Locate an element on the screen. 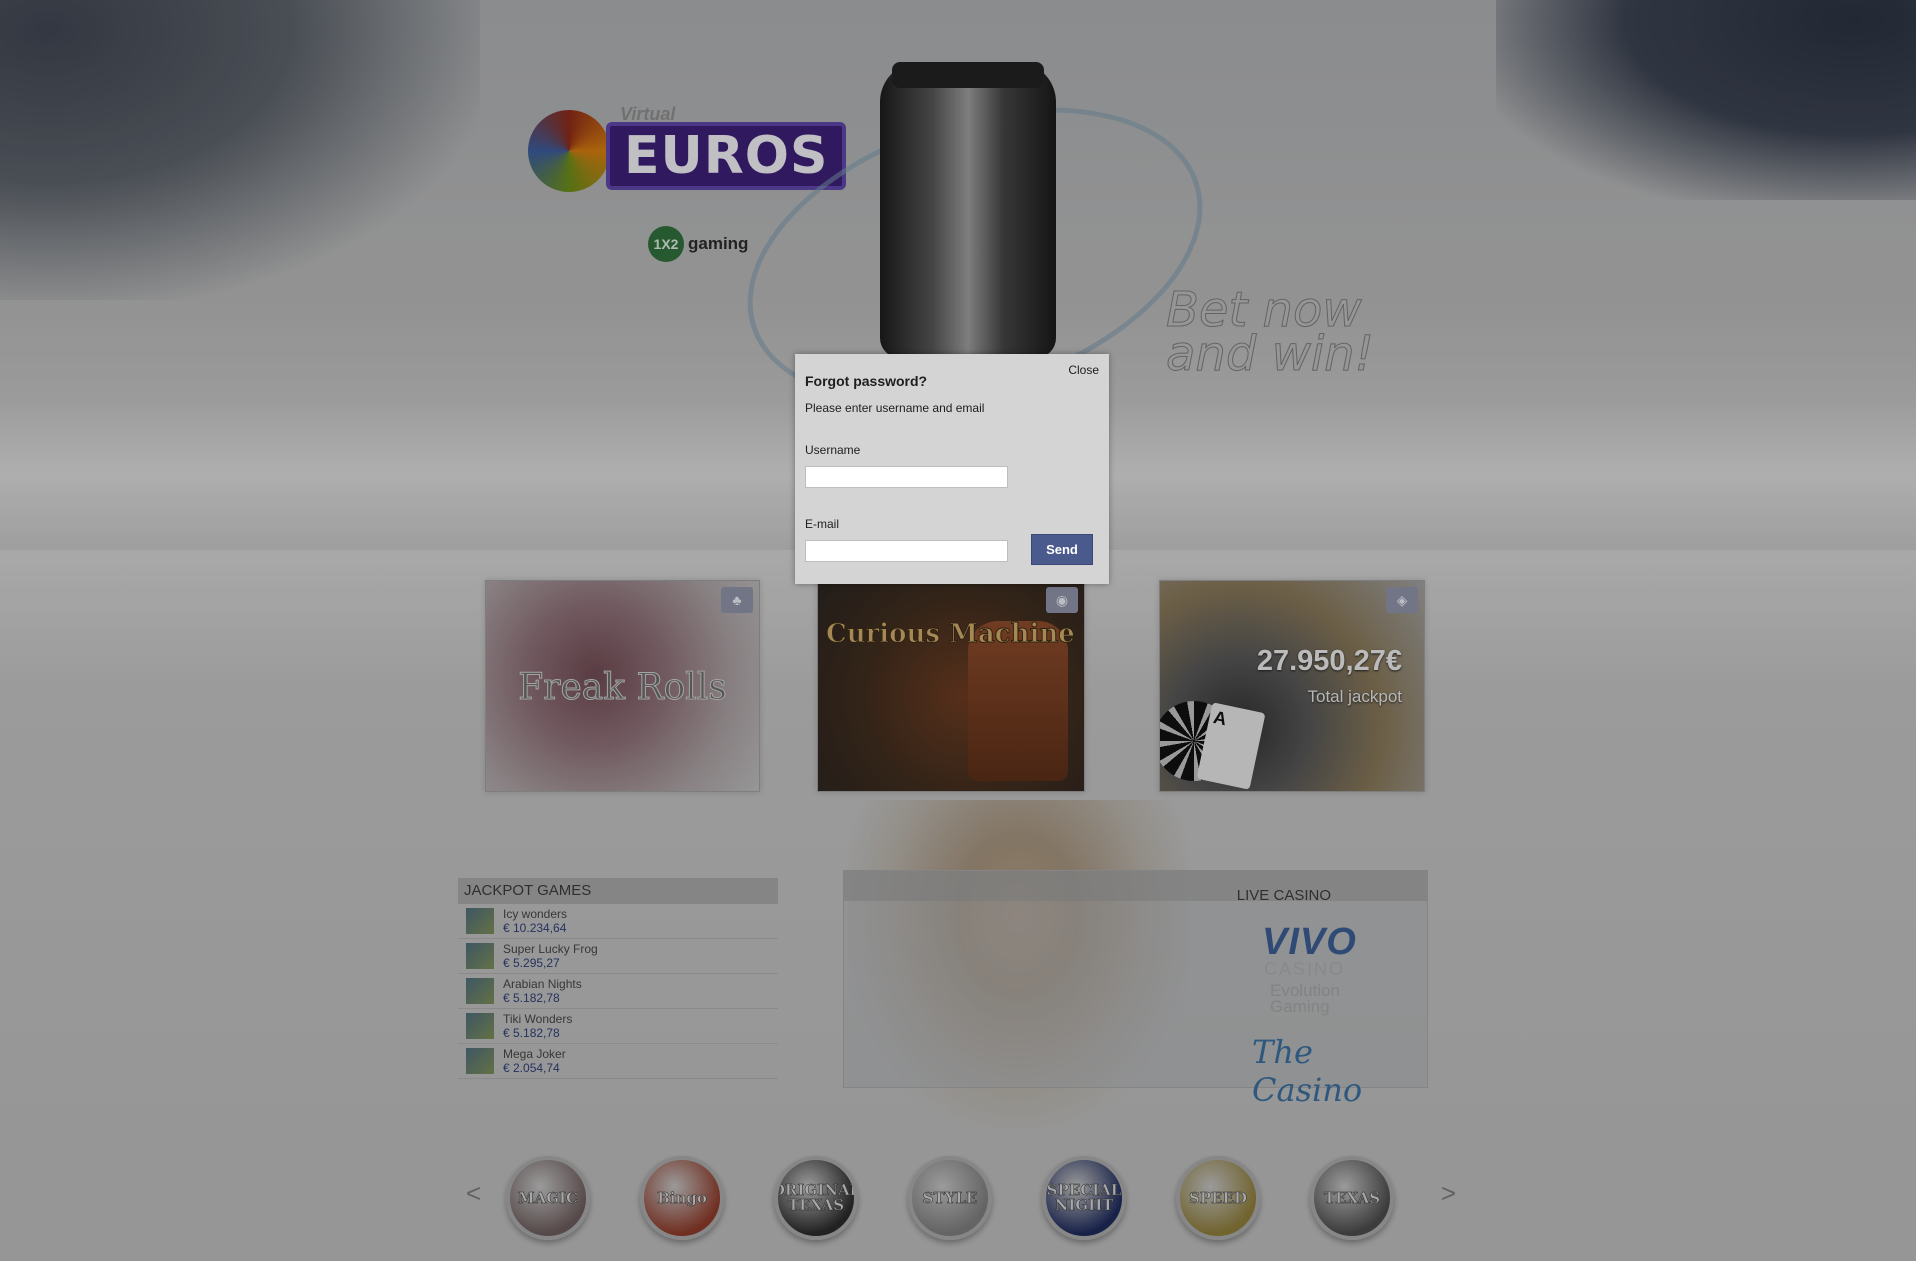 The height and width of the screenshot is (1261, 1916). send-button: Send is located at coordinates (1062, 549).